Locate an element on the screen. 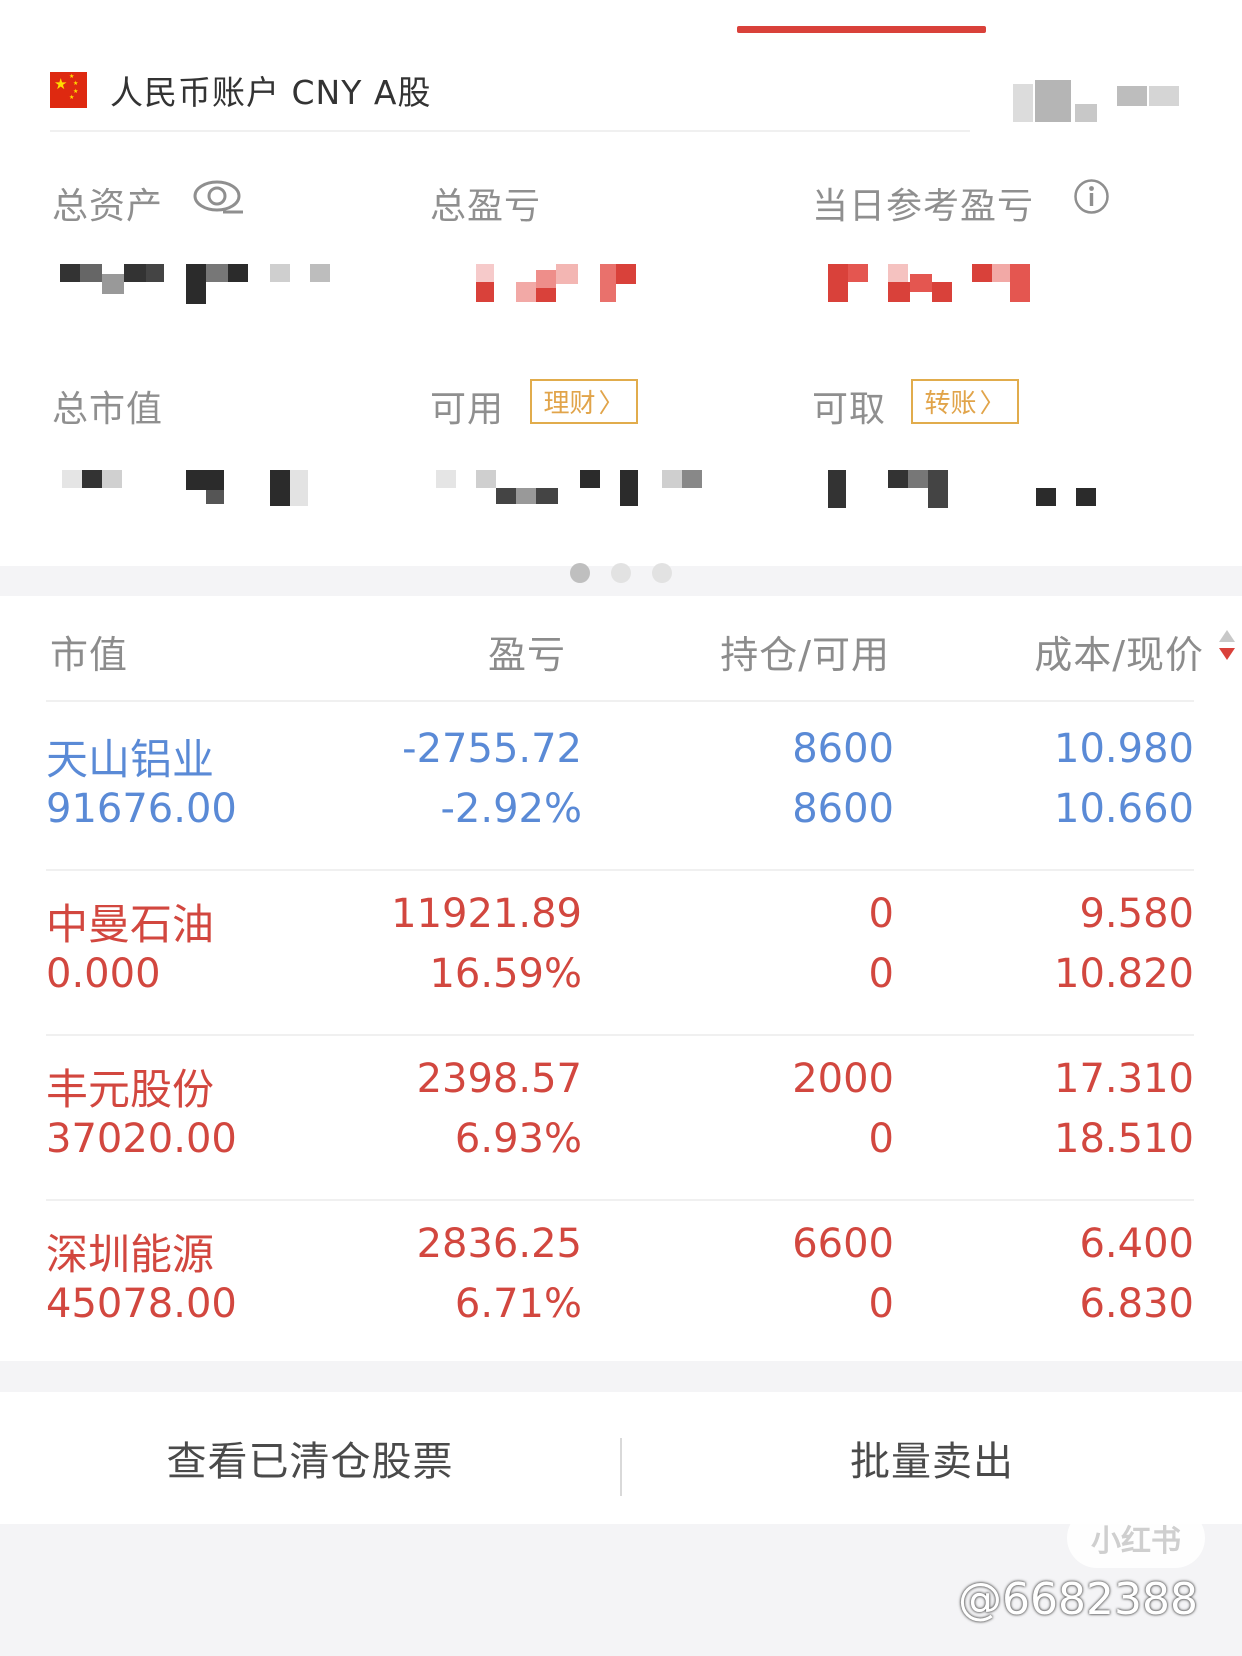 This screenshot has height=1656, width=1242. stock-market-value: 37020.00 is located at coordinates (141, 1139).